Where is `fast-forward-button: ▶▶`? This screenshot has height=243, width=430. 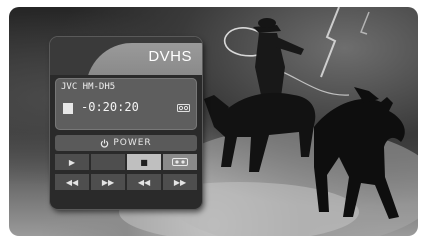
fast-forward-button: ▶▶ is located at coordinates (108, 182).